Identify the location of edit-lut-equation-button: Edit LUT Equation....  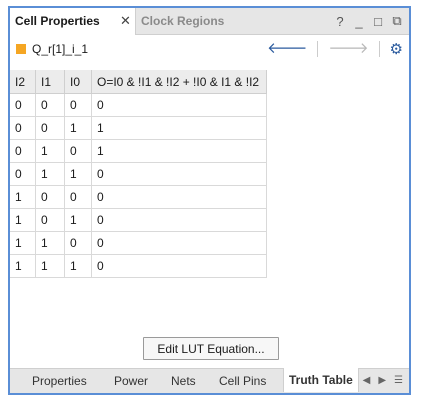
(211, 348).